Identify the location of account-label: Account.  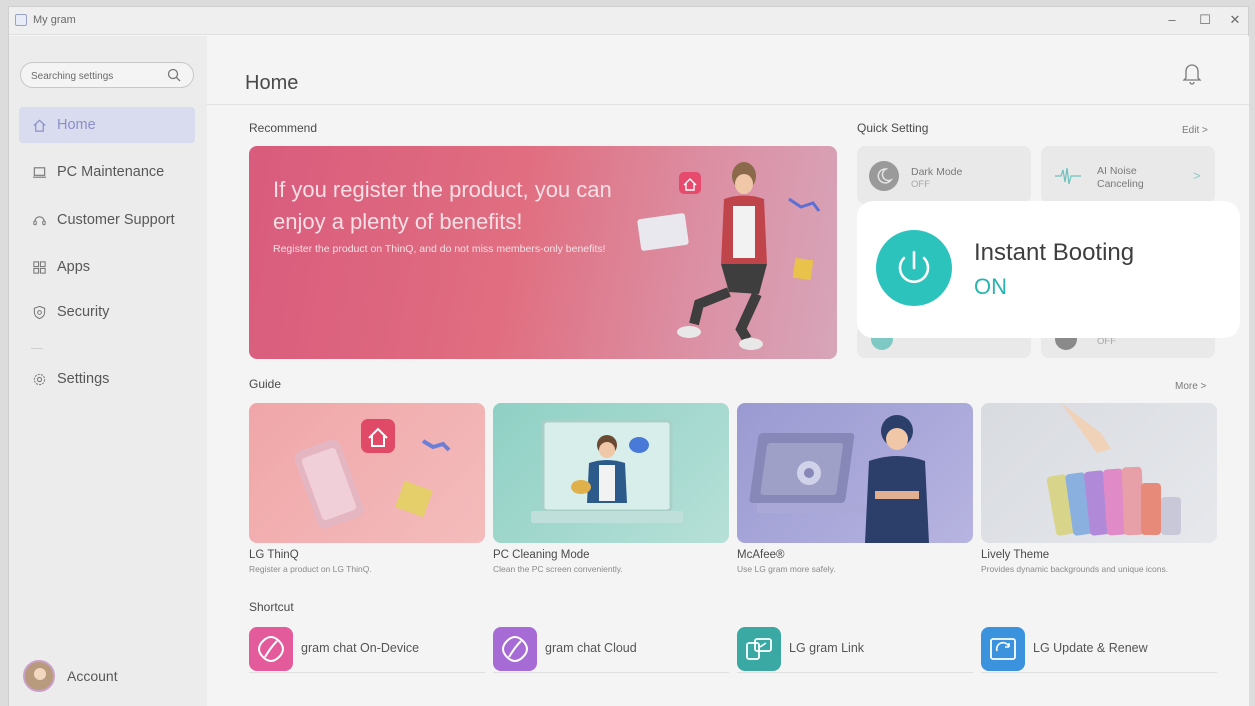
(92, 676).